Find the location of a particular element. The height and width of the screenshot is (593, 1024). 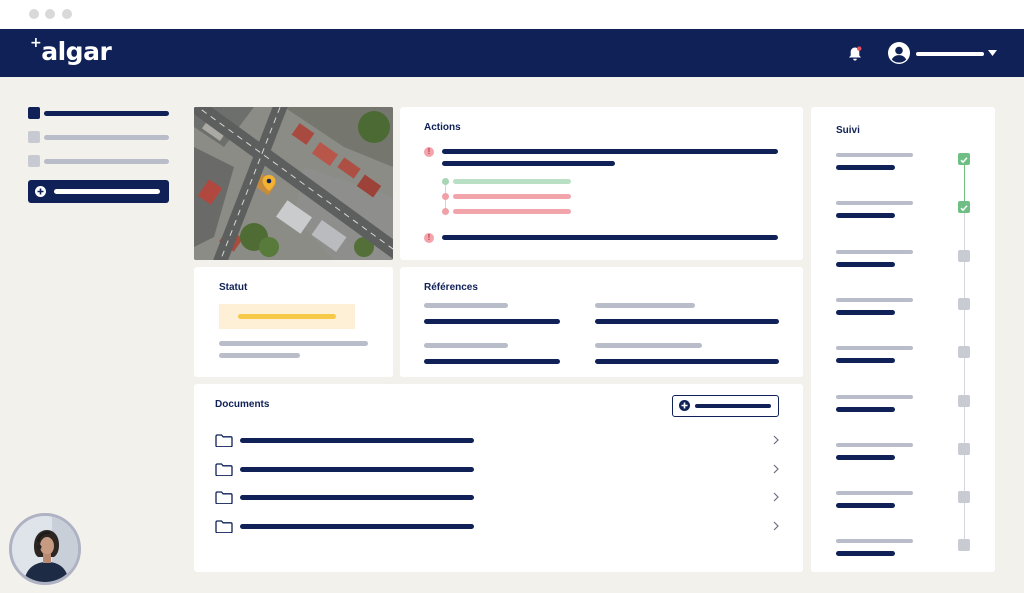

status-badge-label is located at coordinates (287, 316).